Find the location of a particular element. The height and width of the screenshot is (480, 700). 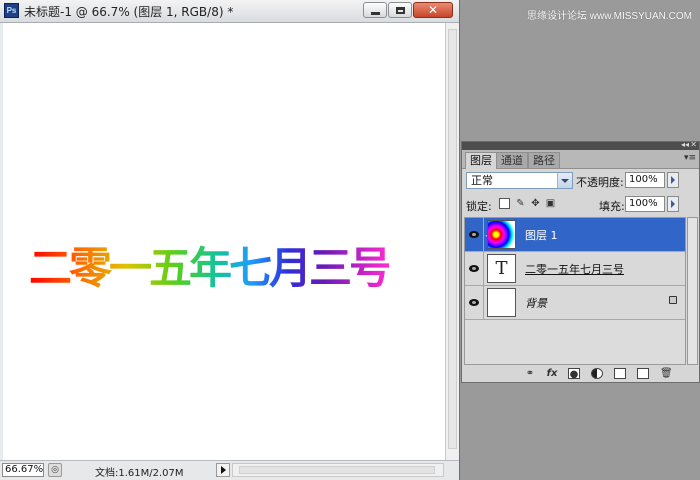

tab-channels: 通道 is located at coordinates (512, 160).